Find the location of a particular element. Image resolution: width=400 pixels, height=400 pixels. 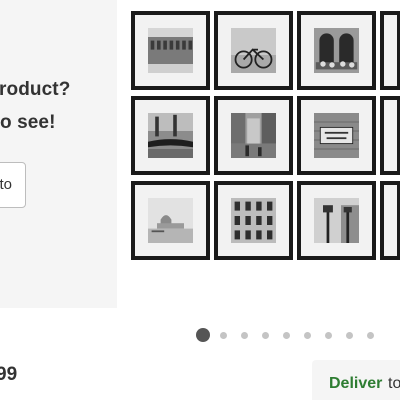

photo-bicycle is located at coordinates (253, 50).